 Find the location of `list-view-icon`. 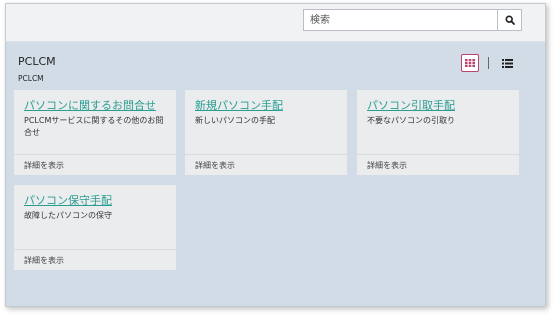

list-view-icon is located at coordinates (507, 63).